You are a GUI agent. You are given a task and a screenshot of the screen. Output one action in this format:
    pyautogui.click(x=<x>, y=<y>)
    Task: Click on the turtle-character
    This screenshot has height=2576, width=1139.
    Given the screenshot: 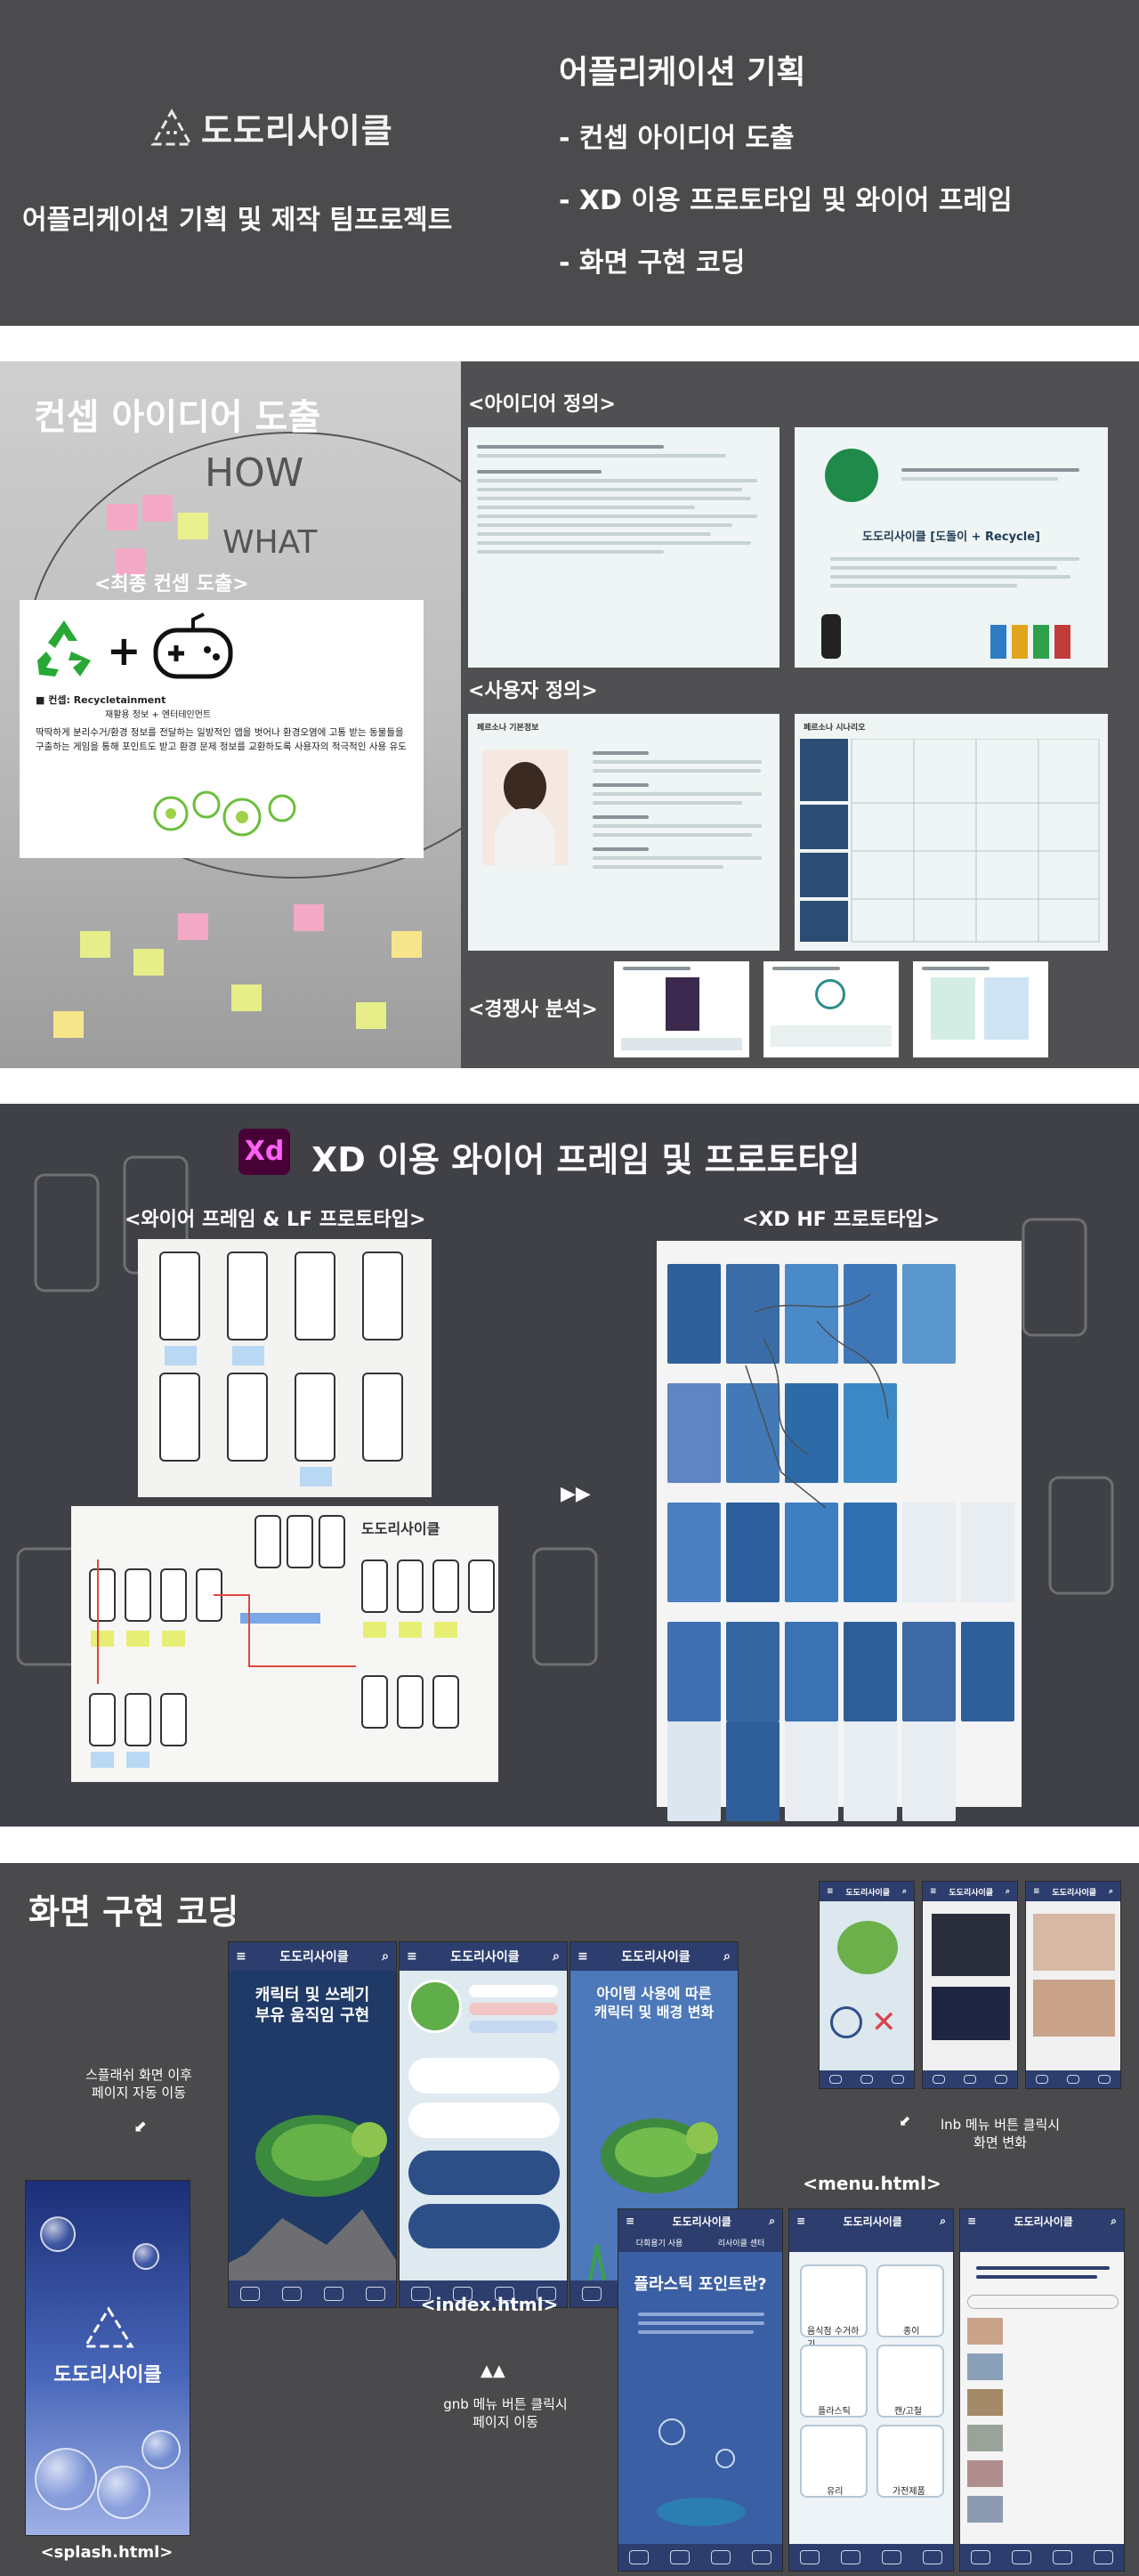 What is the action you would take?
    pyautogui.click(x=313, y=2202)
    